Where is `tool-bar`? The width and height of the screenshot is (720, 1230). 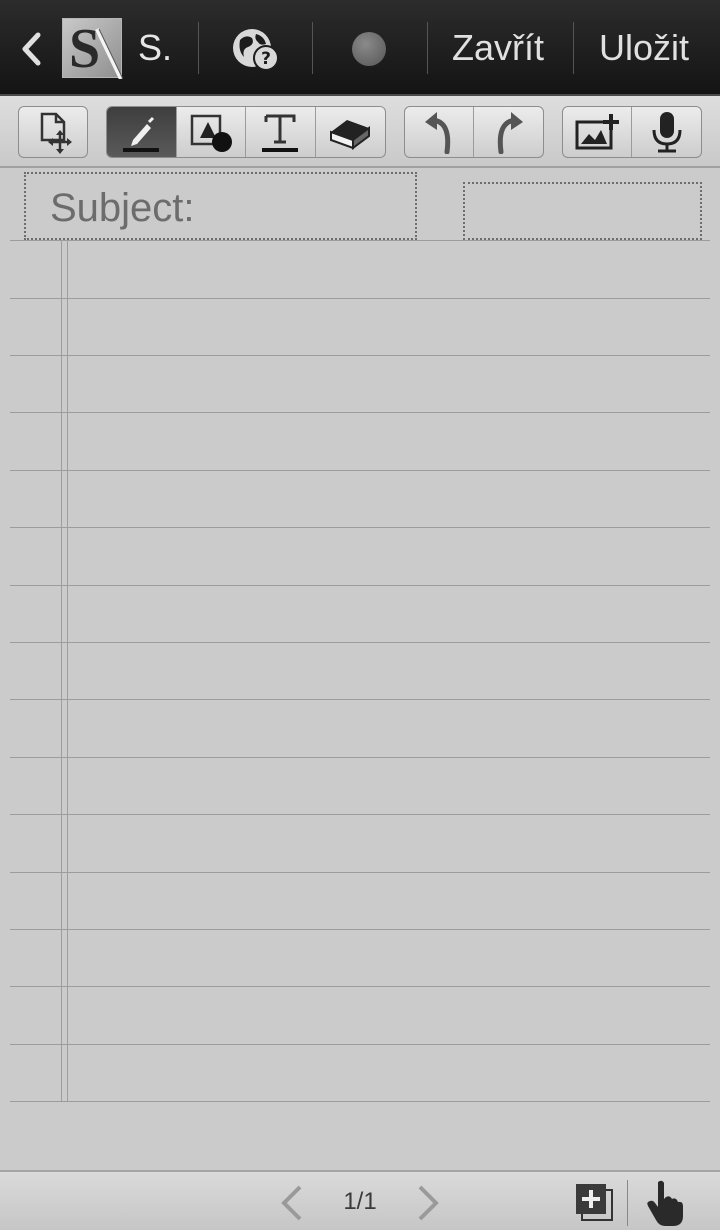
tool-bar is located at coordinates (360, 132).